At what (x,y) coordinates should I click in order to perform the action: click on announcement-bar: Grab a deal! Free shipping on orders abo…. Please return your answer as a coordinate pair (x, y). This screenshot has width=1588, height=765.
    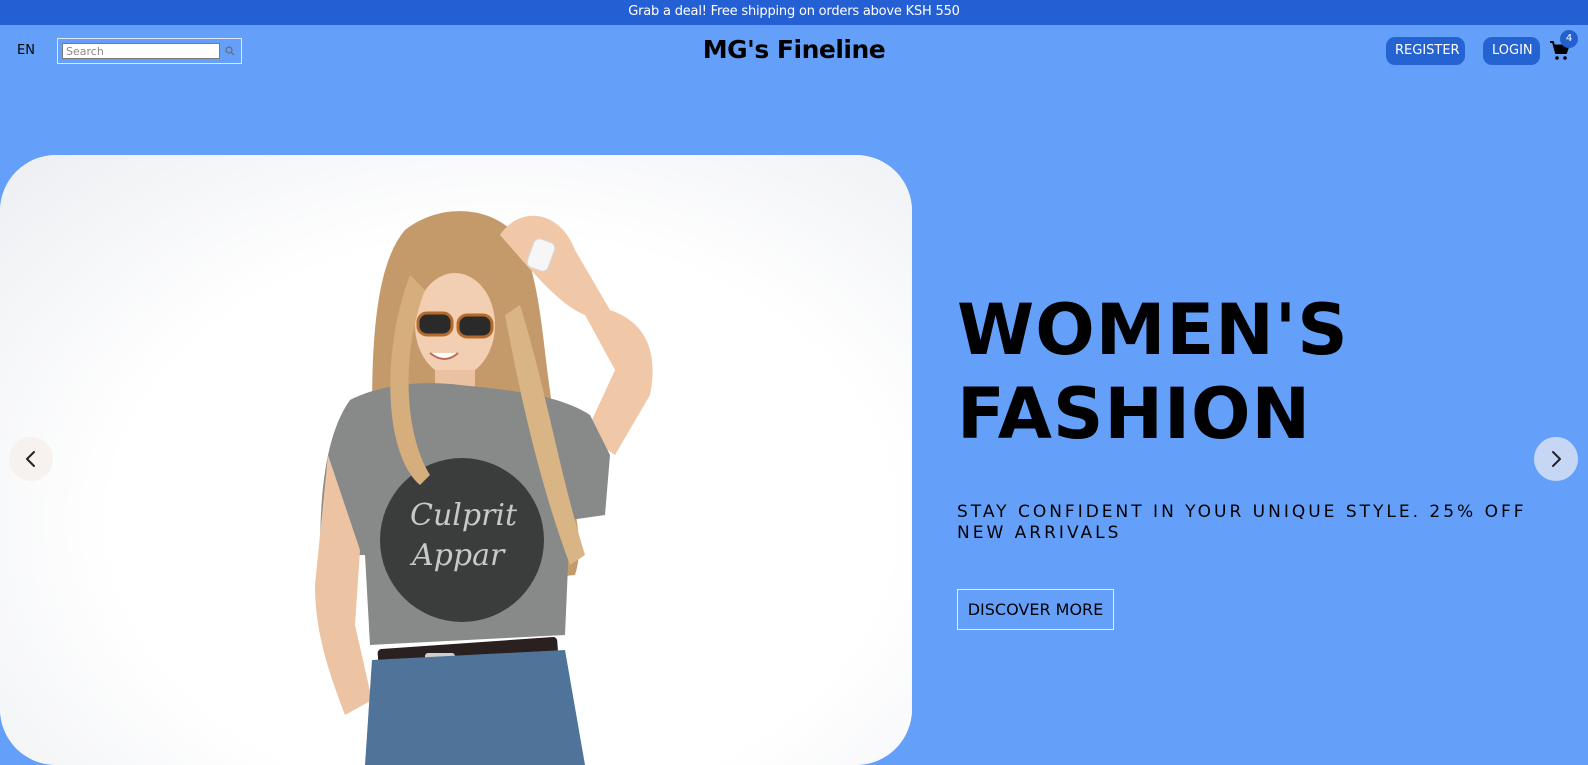
    Looking at the image, I should click on (794, 12).